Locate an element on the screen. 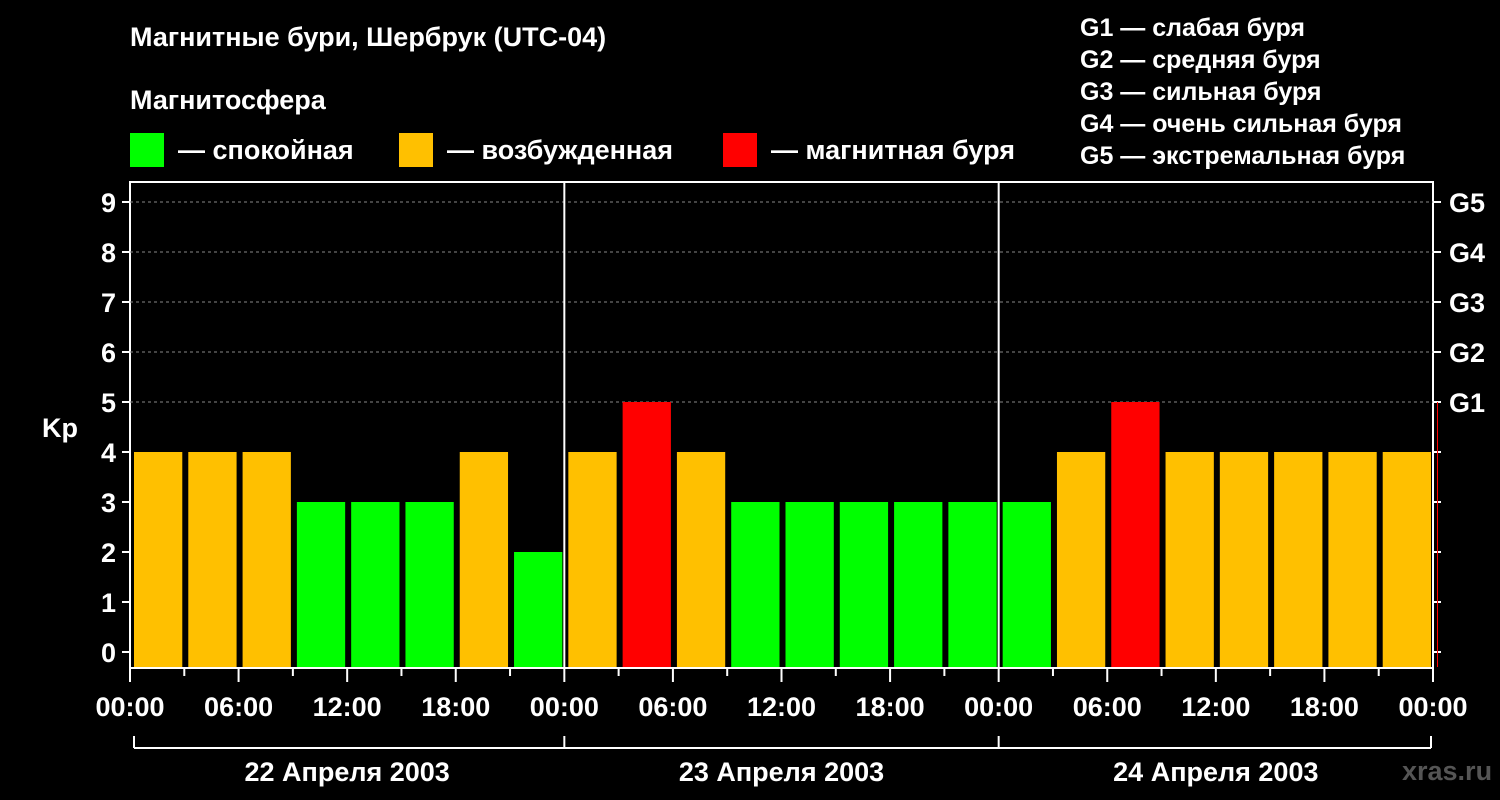 This screenshot has width=1500, height=800. y-tick-label: 6 is located at coordinates (108, 353).